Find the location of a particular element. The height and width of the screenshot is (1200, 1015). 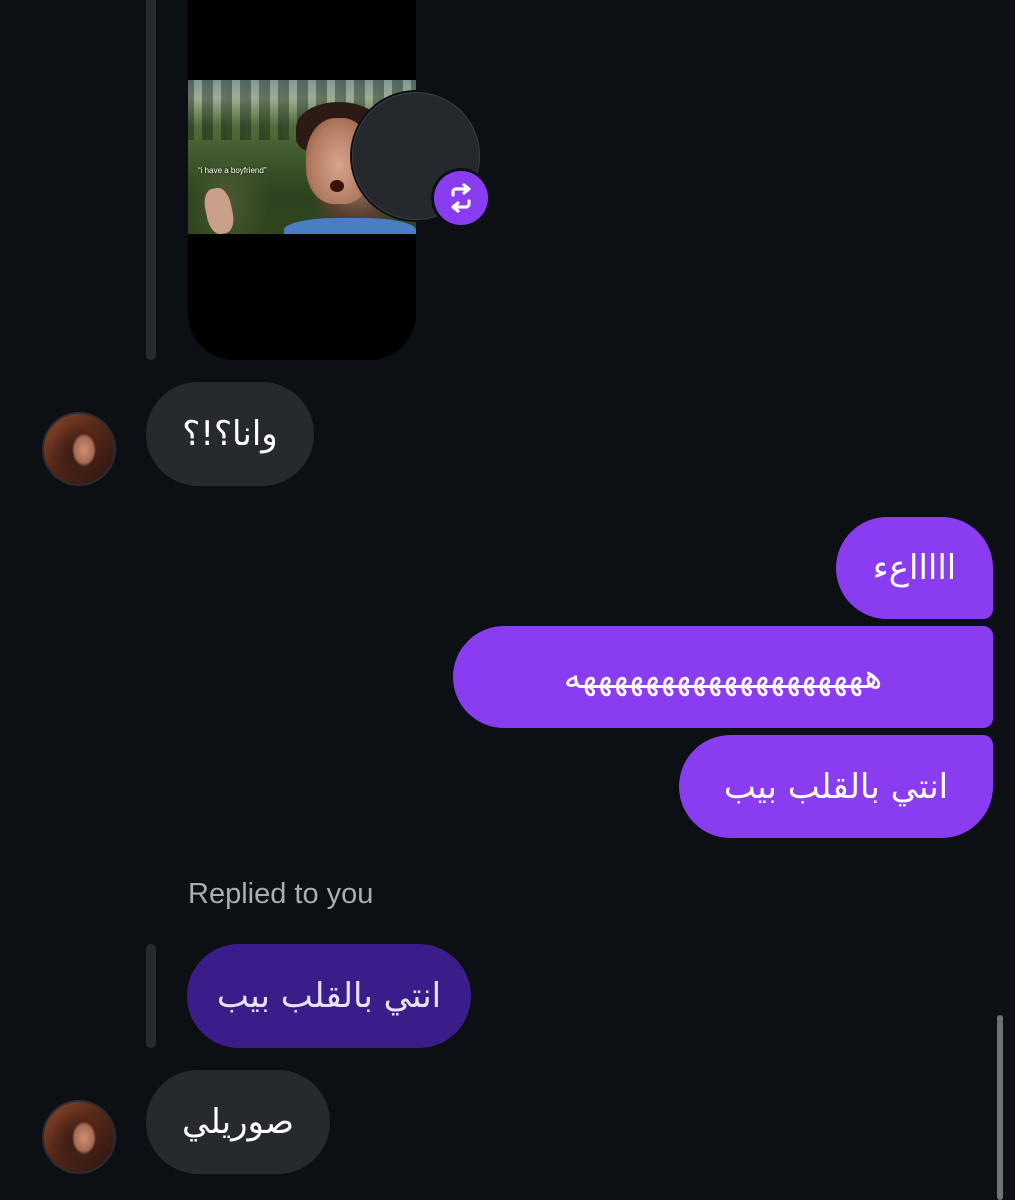

repost-badge is located at coordinates (461, 198).